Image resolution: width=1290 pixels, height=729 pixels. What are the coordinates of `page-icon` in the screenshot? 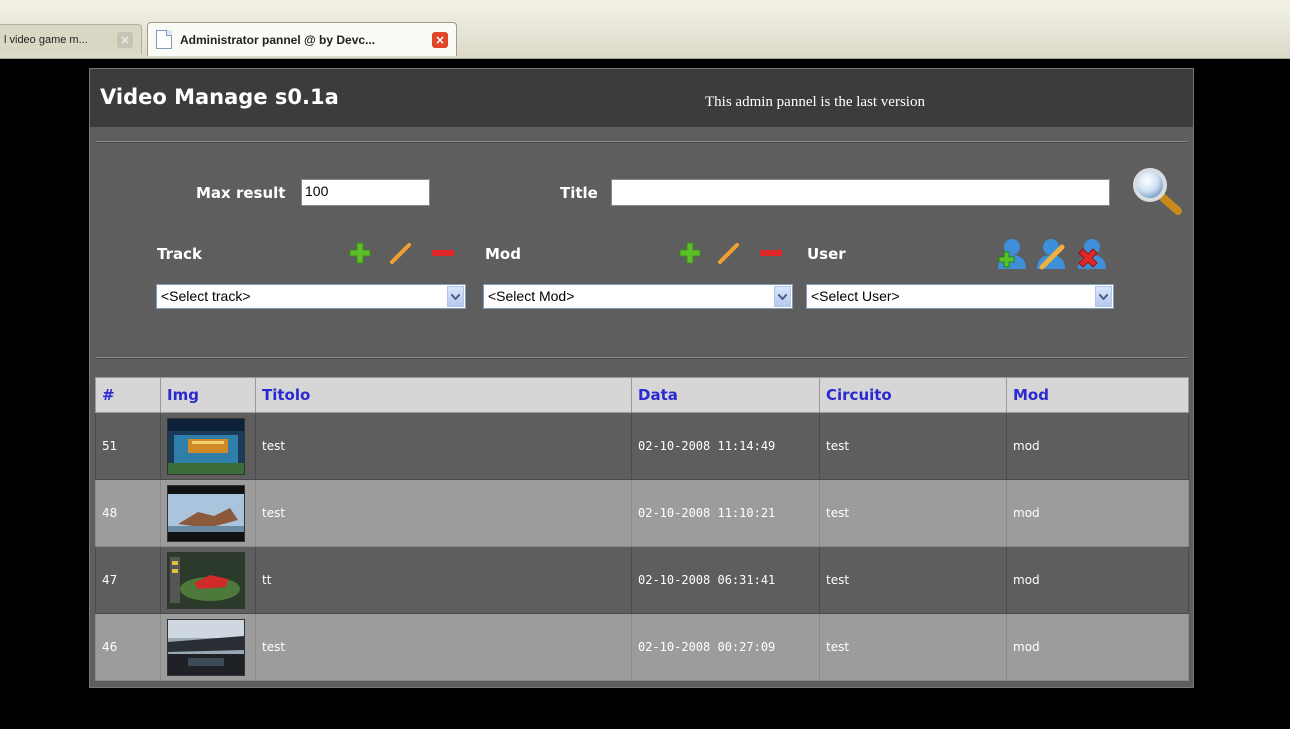 It's located at (164, 39).